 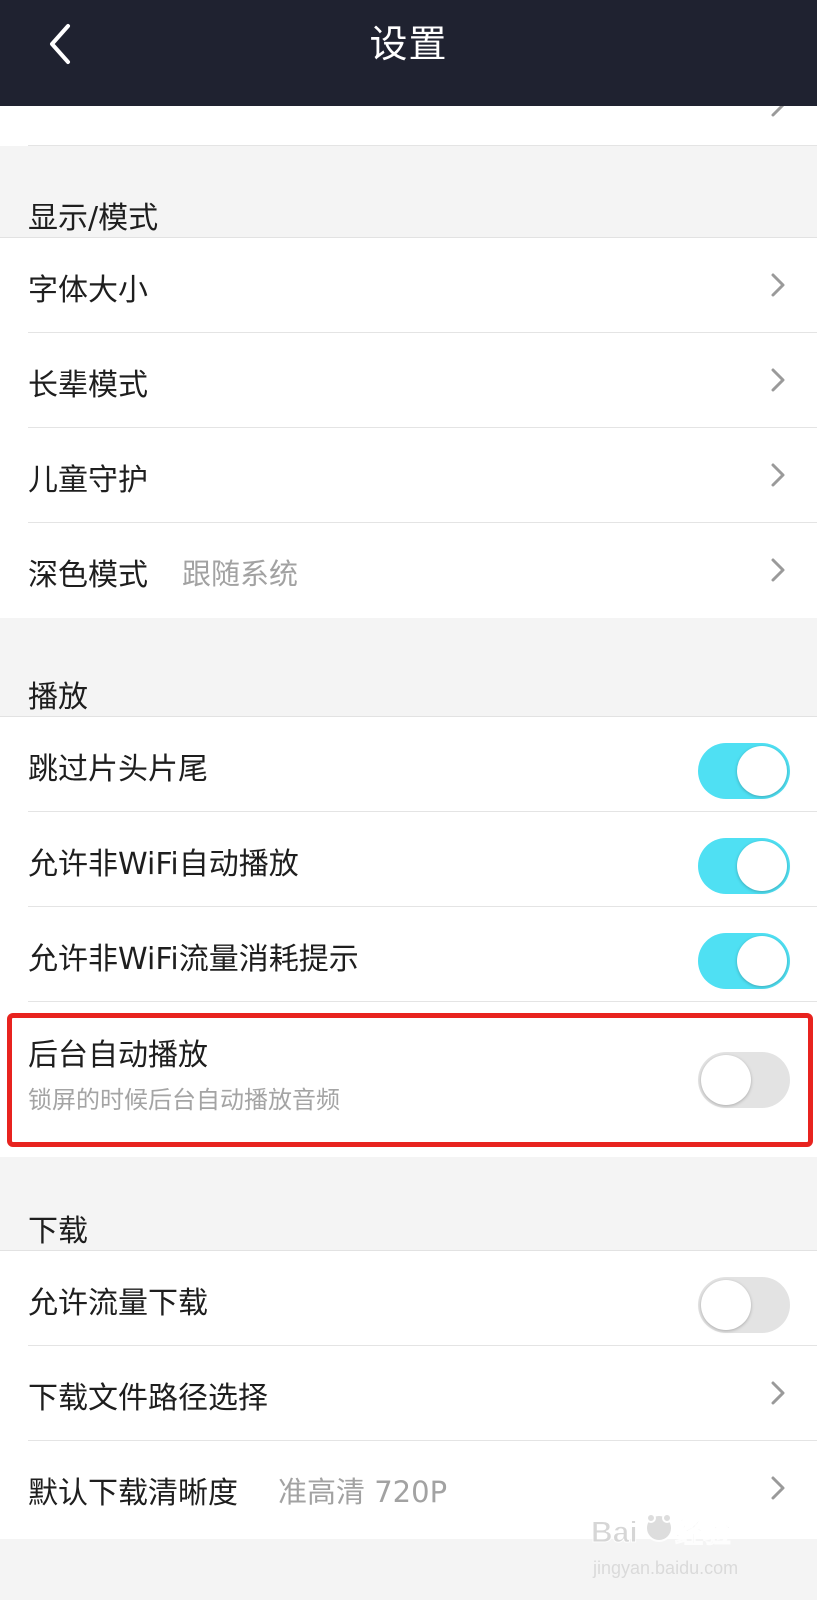 What do you see at coordinates (88, 575) in the screenshot?
I see `item-label: 深色模式` at bounding box center [88, 575].